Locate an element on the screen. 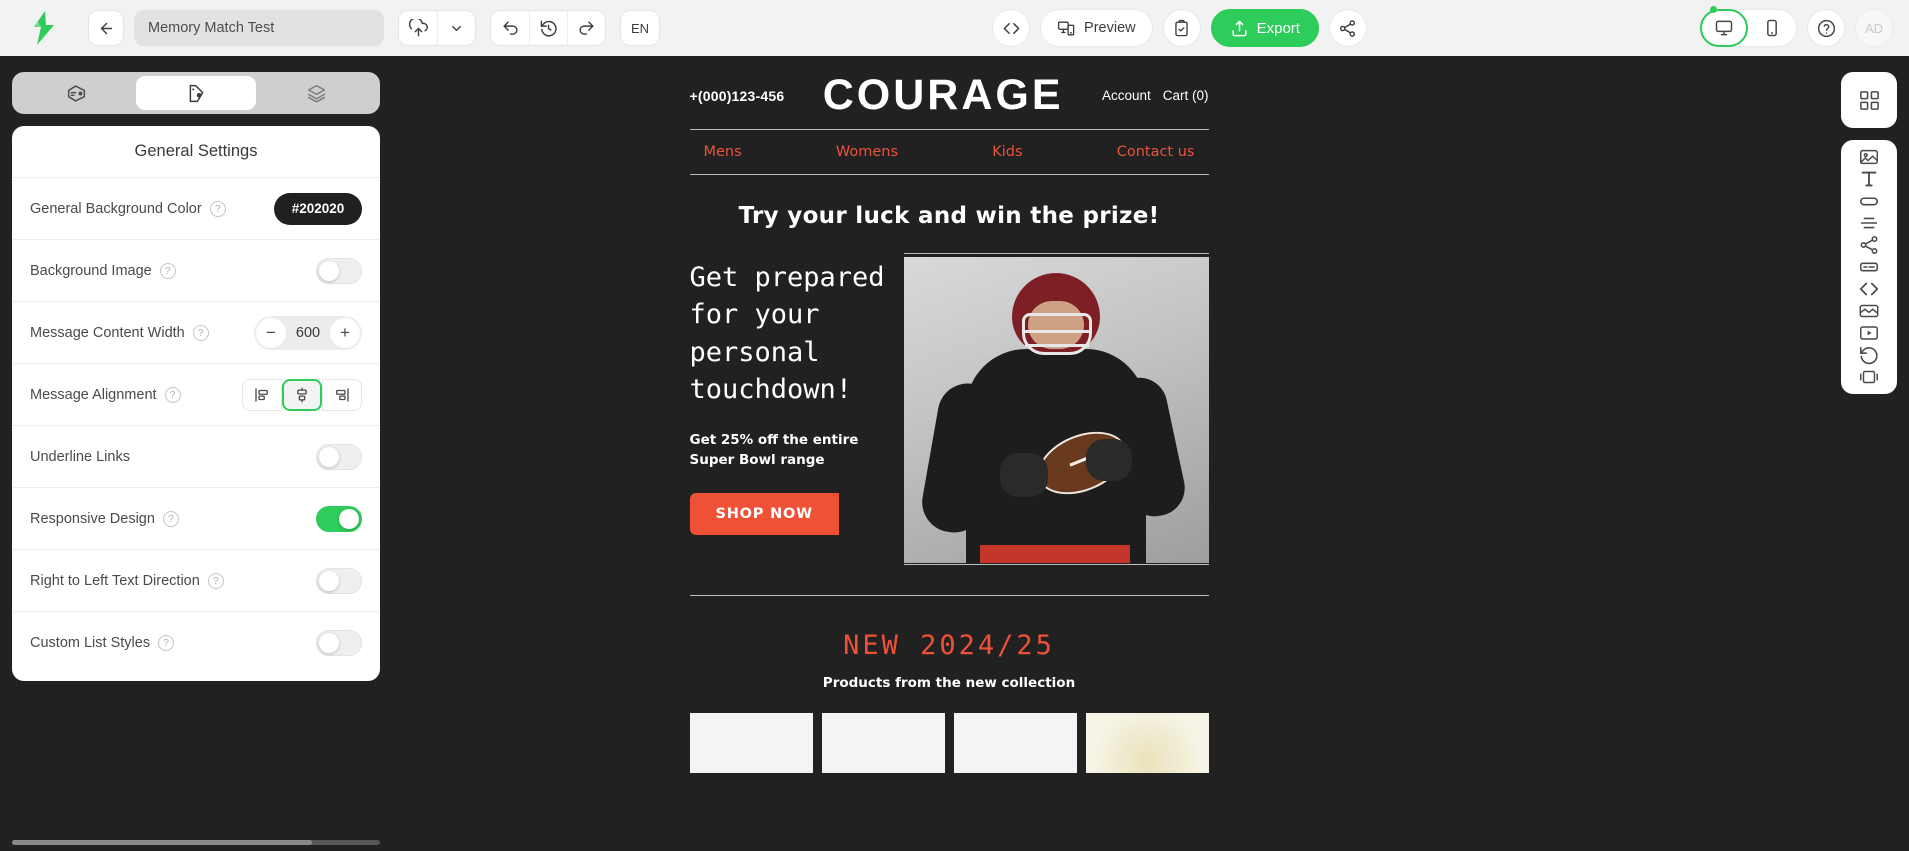 Image resolution: width=1909 pixels, height=851 pixels. export-button: Export is located at coordinates (1264, 28).